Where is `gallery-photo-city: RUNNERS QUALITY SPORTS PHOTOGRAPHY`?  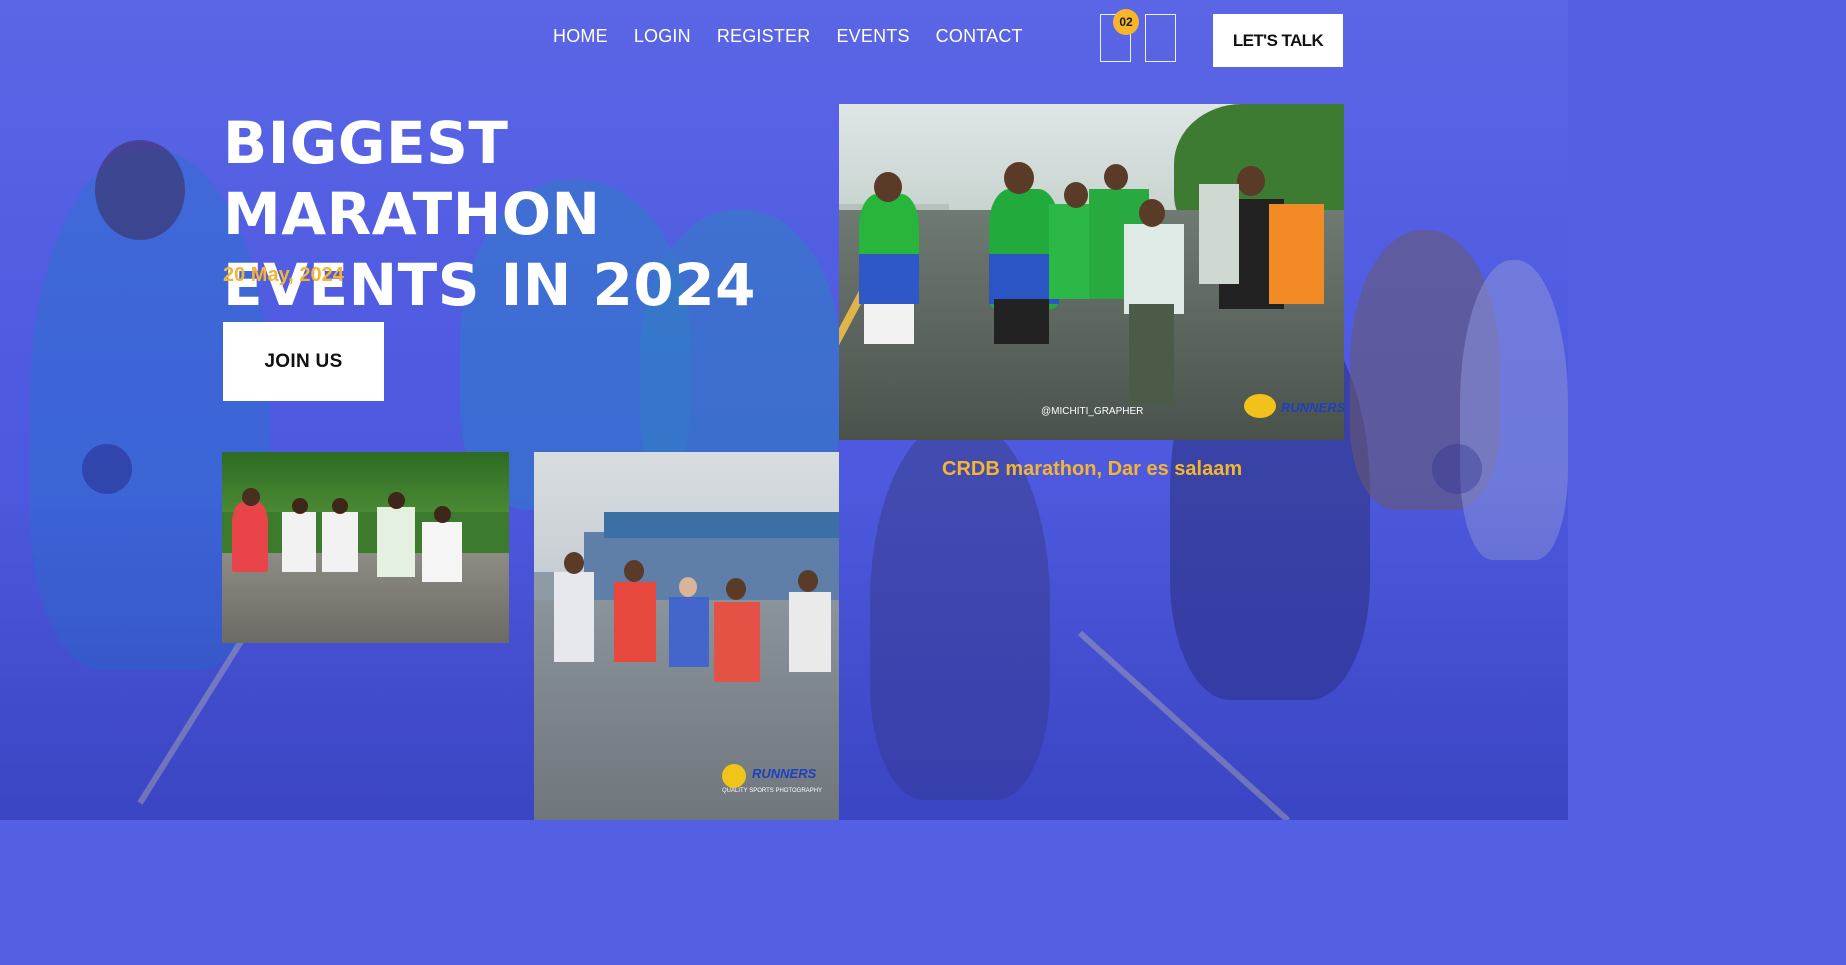
gallery-photo-city: RUNNERS QUALITY SPORTS PHOTOGRAPHY is located at coordinates (686, 636).